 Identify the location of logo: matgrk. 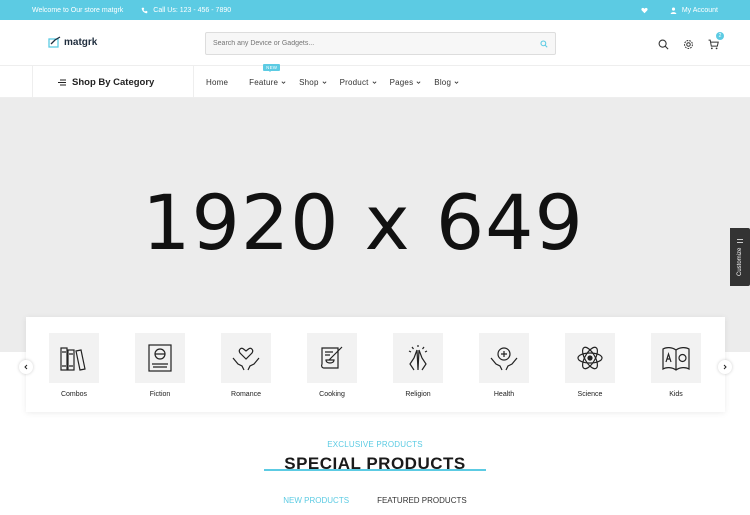
(72, 42).